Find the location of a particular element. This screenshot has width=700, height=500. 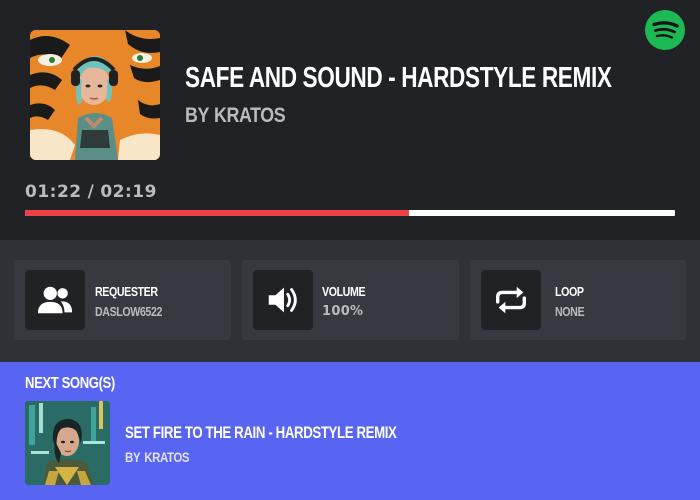

track-artist: Kratos is located at coordinates (250, 115).